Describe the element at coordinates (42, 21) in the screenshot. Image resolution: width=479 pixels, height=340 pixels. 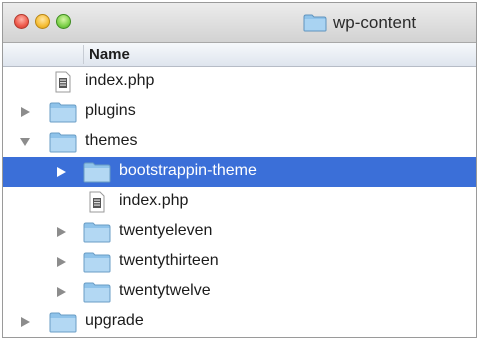
I see `minimize-button` at that location.